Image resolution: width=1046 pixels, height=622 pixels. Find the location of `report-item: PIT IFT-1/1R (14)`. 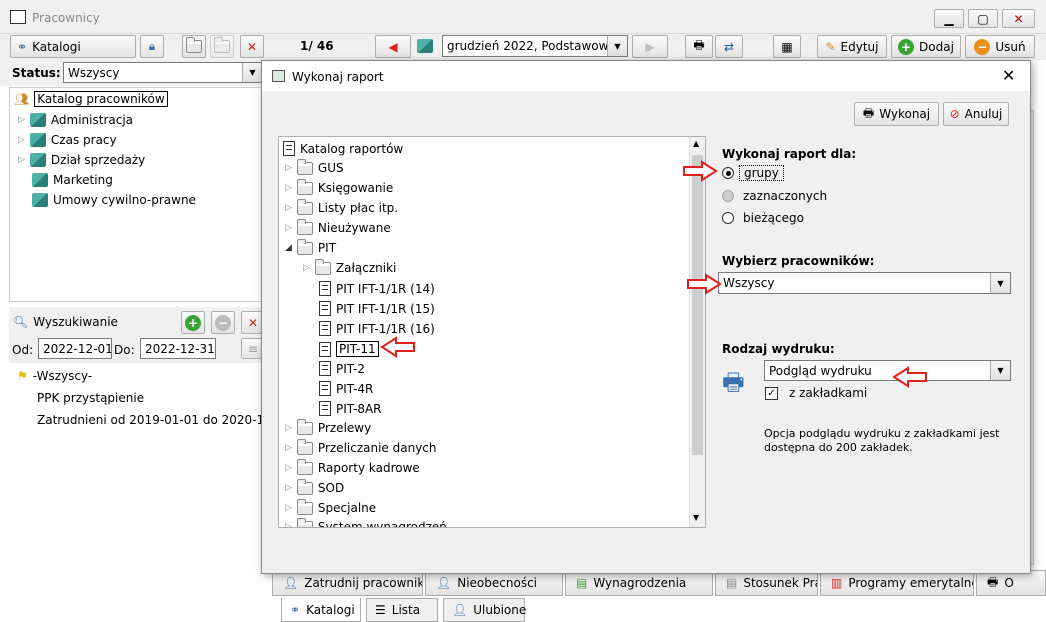

report-item: PIT IFT-1/1R (14) is located at coordinates (377, 288).